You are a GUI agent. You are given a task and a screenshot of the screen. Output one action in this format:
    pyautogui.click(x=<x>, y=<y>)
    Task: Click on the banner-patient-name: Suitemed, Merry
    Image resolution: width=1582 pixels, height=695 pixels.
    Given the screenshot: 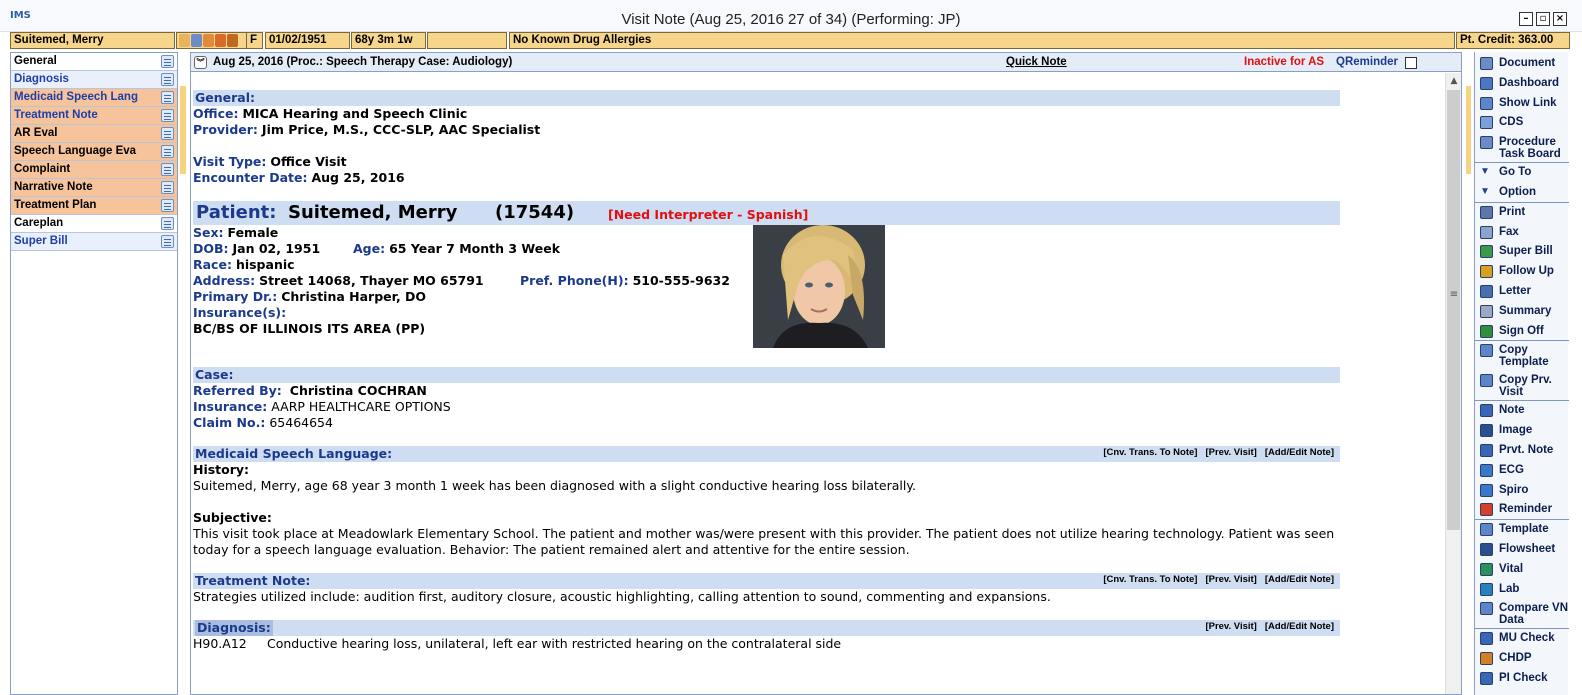 What is the action you would take?
    pyautogui.click(x=92, y=40)
    